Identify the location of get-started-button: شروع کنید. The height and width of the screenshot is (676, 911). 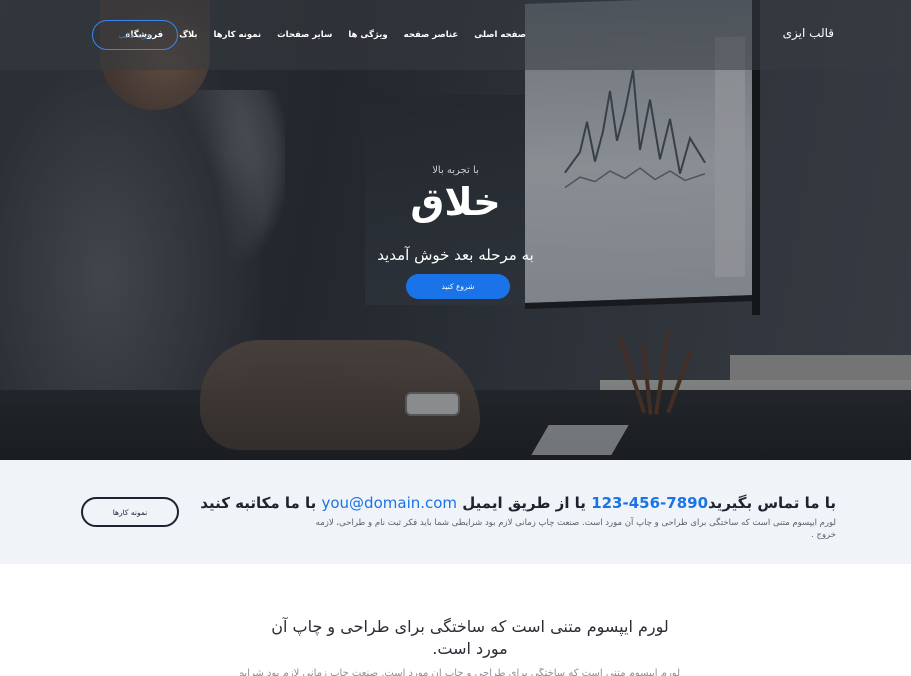
(458, 286).